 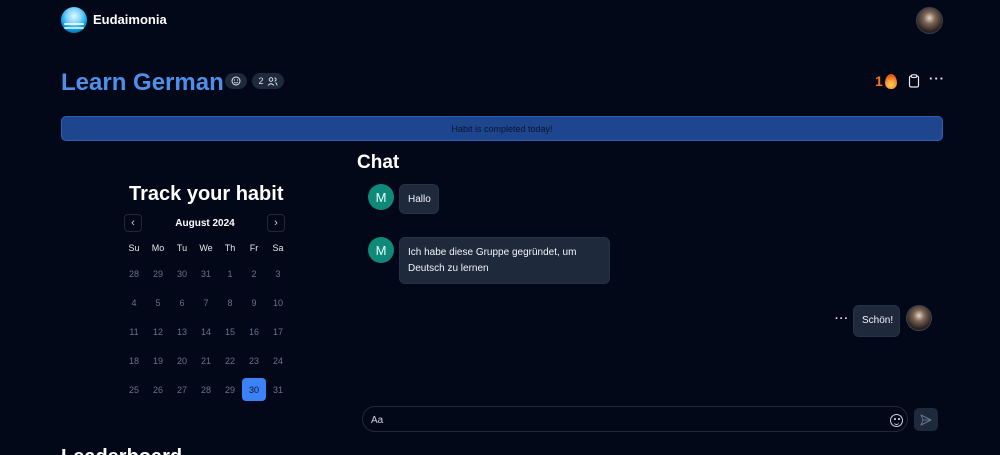 What do you see at coordinates (278, 273) in the screenshot?
I see `calendar-day: 3` at bounding box center [278, 273].